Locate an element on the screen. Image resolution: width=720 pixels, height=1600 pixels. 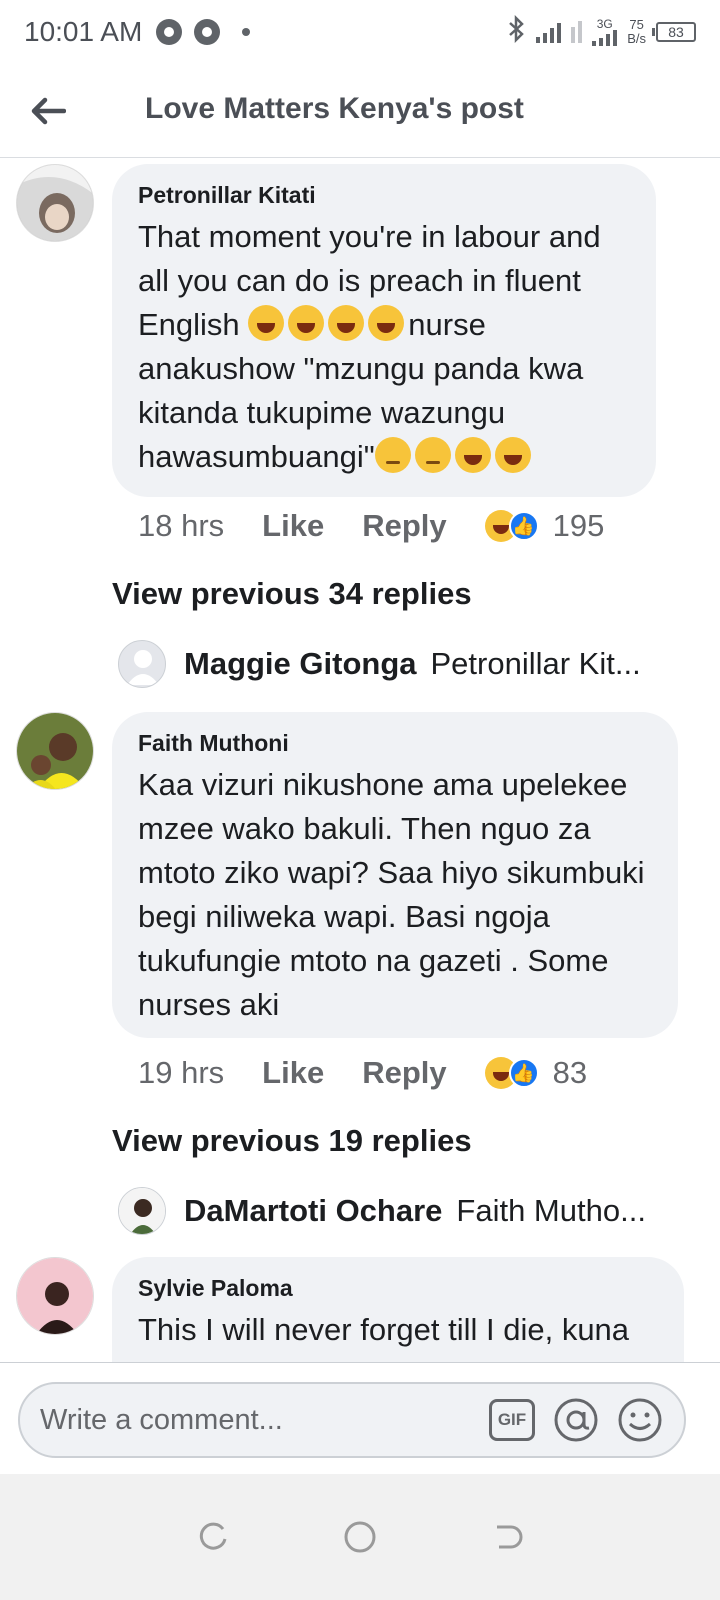
comment-author: Petronillar Kitati is located at coordinates (385, 195).